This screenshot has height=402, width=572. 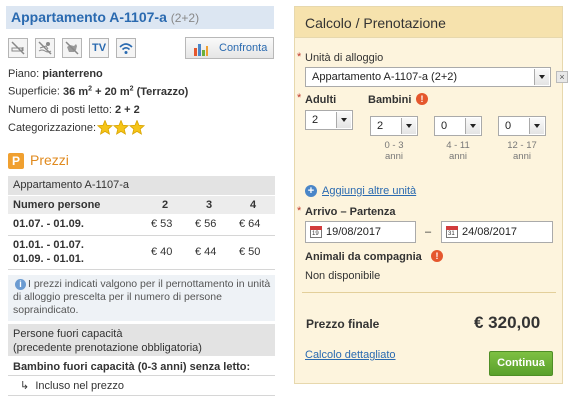 What do you see at coordinates (497, 232) in the screenshot?
I see `departure-date-input: 31 24/08/2017` at bounding box center [497, 232].